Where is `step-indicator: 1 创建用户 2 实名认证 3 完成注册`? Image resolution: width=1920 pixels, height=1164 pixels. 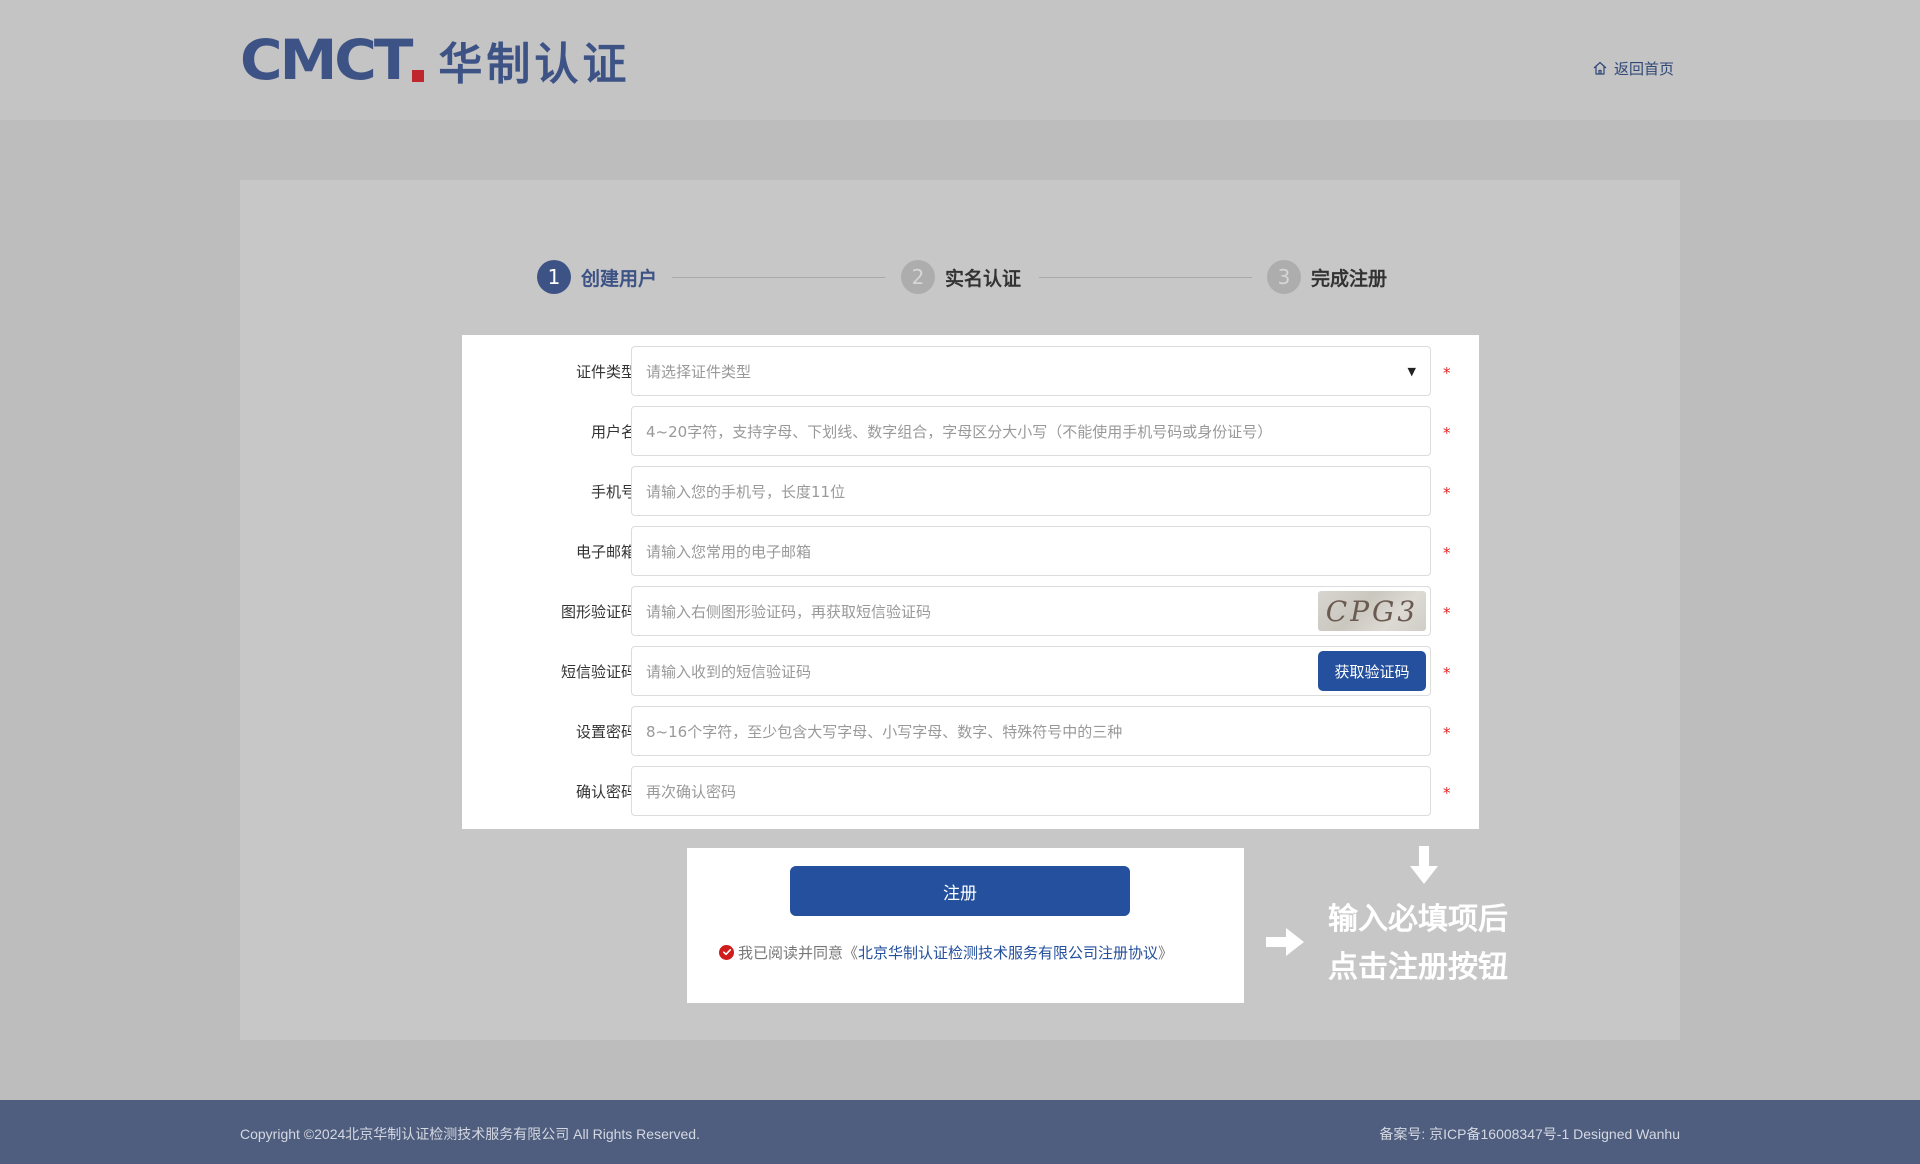
step-indicator: 1 创建用户 2 实名认证 3 完成注册 is located at coordinates (964, 278).